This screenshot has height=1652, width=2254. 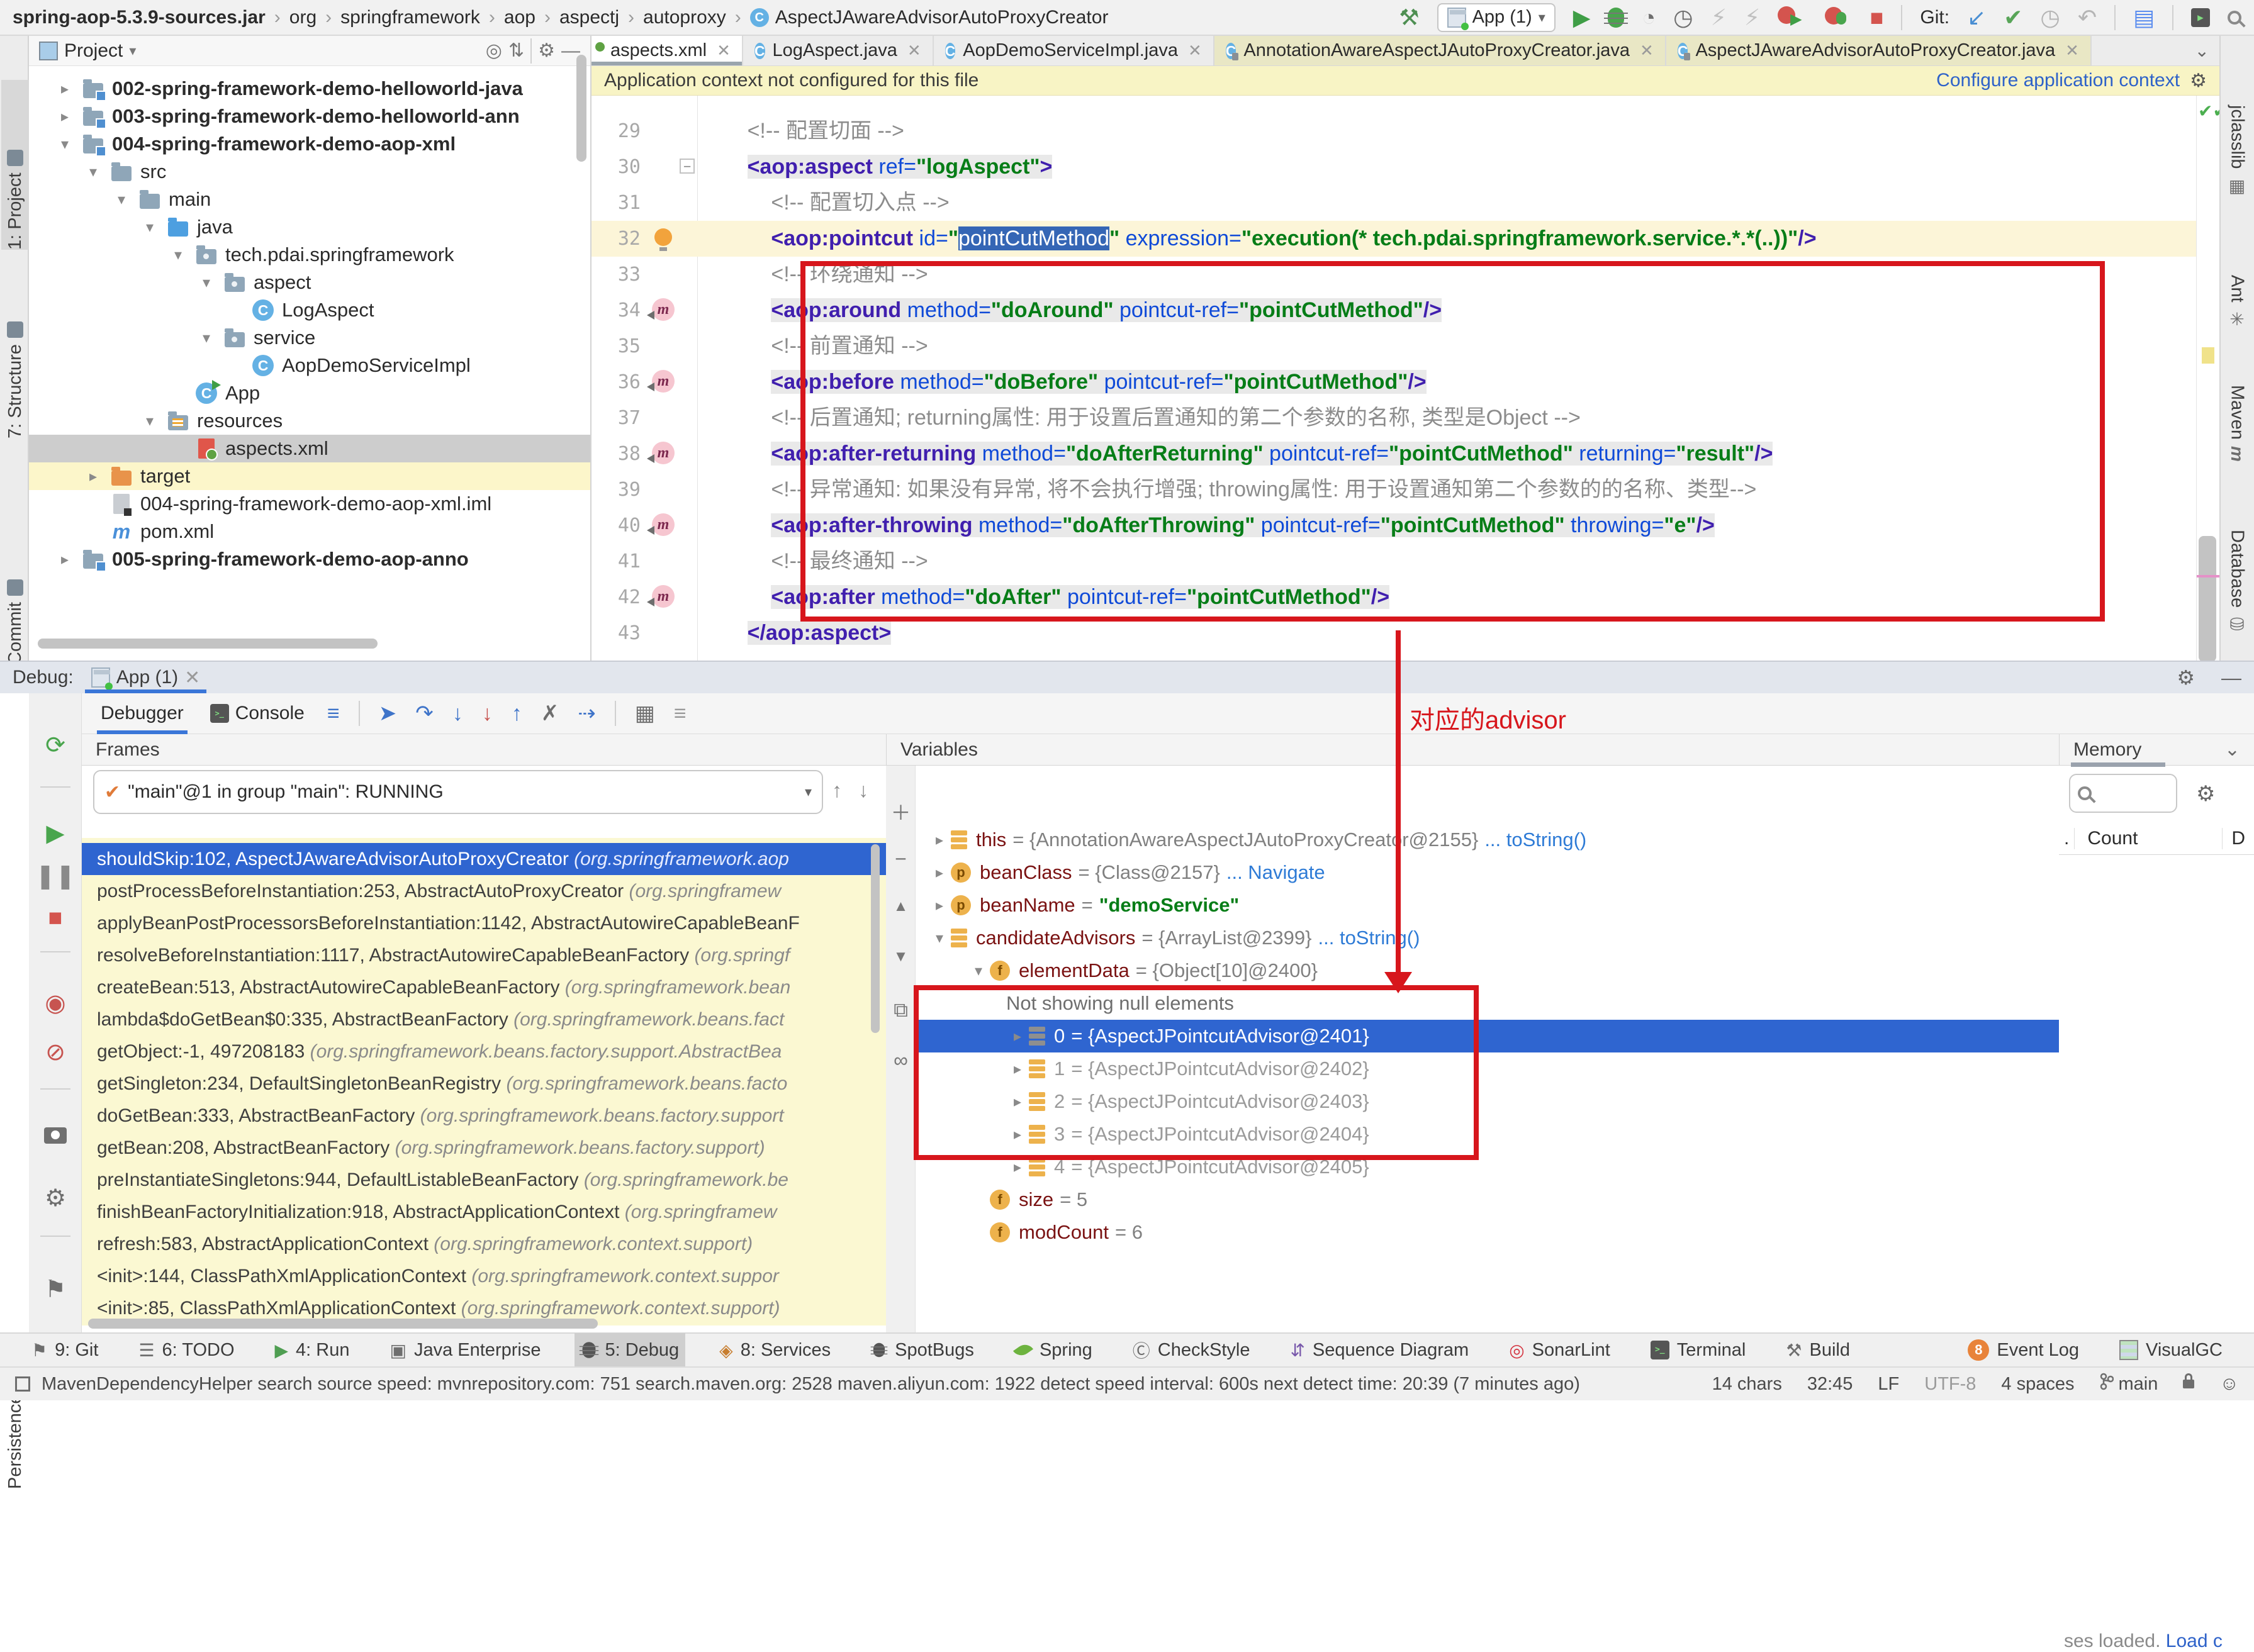 I want to click on rerun-icon: ⟳, so click(x=55, y=745).